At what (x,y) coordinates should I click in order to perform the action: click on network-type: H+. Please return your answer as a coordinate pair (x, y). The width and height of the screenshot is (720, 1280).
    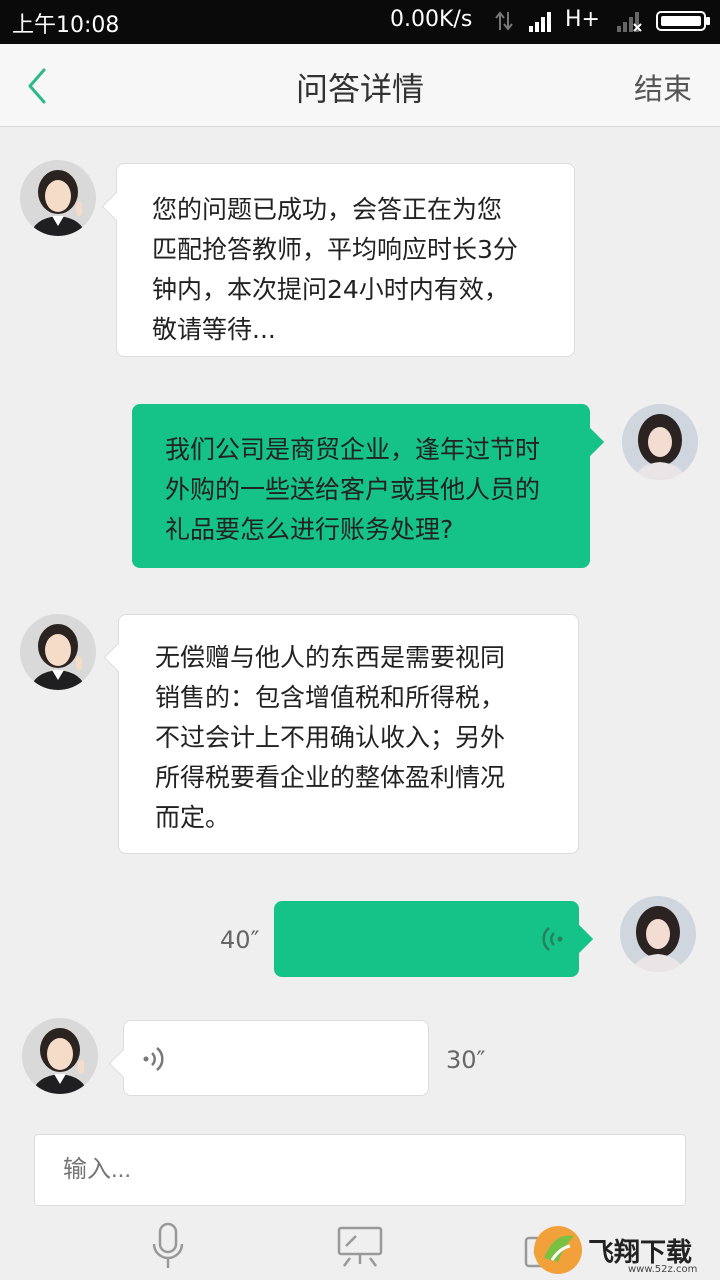
    Looking at the image, I should click on (582, 19).